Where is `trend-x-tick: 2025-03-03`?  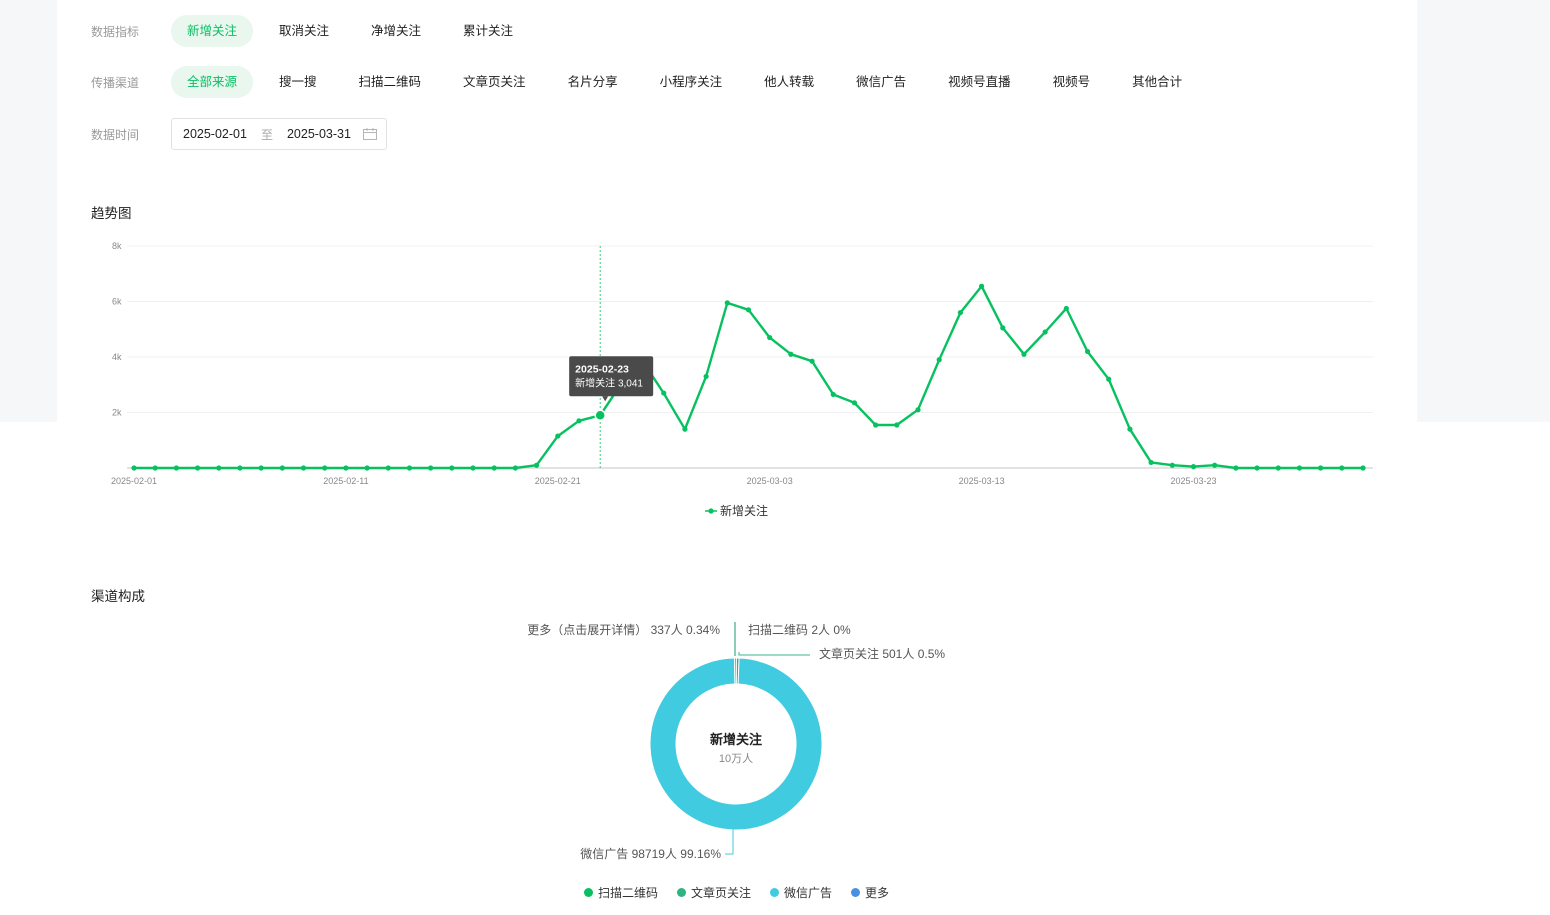
trend-x-tick: 2025-03-03 is located at coordinates (770, 481).